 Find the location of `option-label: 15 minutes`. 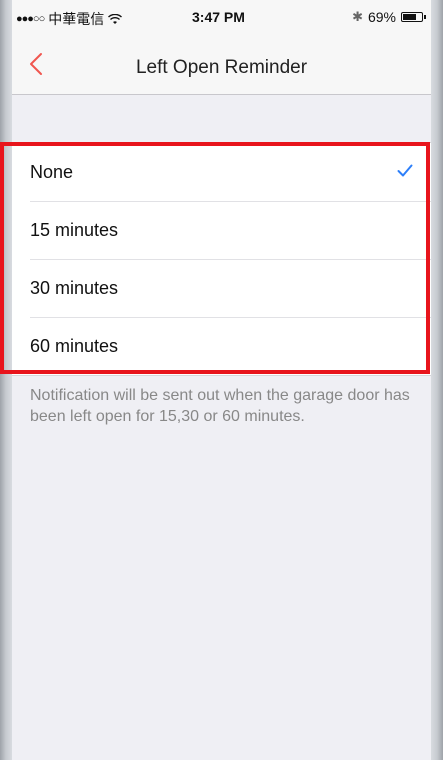

option-label: 15 minutes is located at coordinates (74, 229).